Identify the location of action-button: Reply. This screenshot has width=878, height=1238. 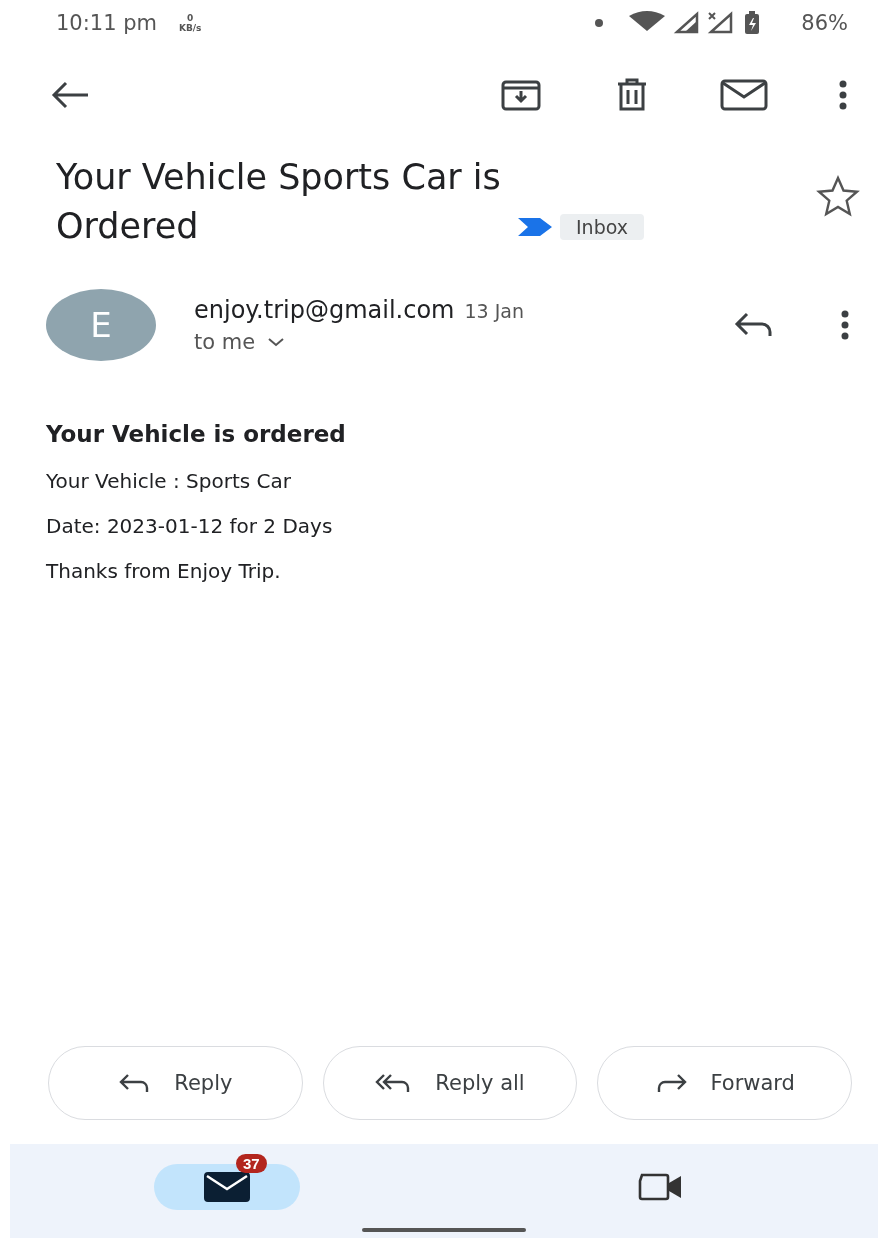
(175, 1083).